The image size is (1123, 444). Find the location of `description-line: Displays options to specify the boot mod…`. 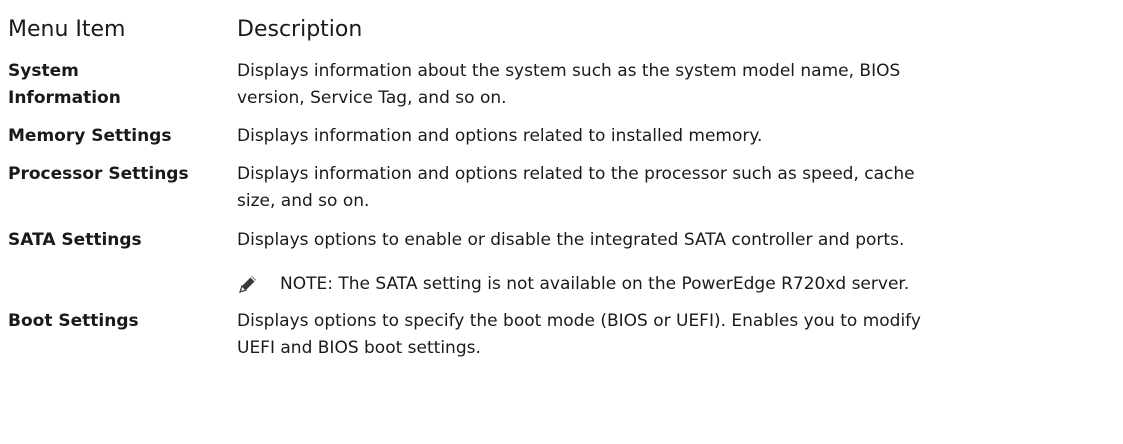

description-line: Displays options to specify the boot mod… is located at coordinates (579, 321).